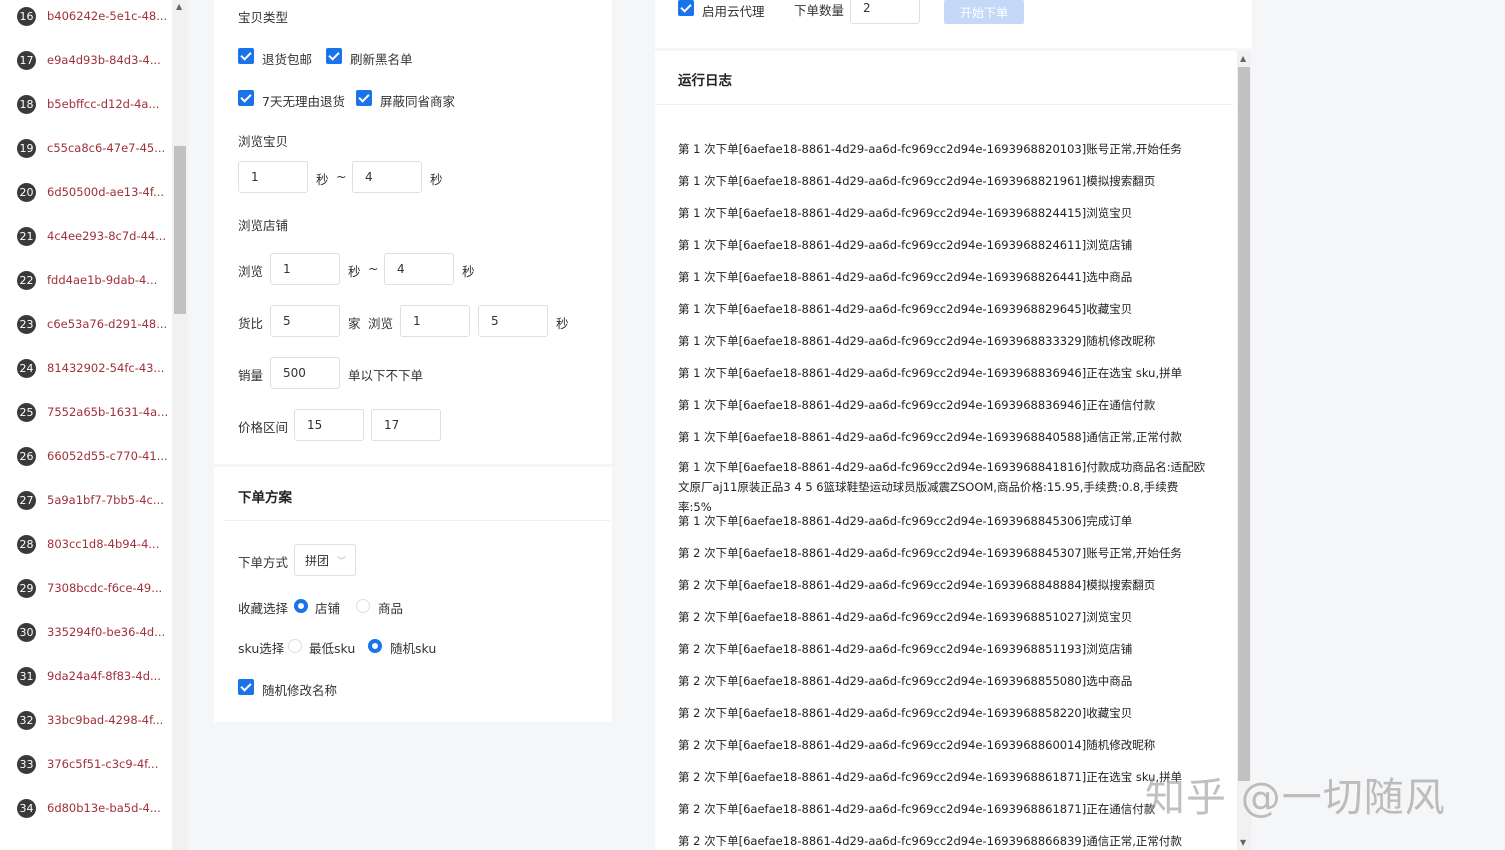 This screenshot has height=850, width=1505. What do you see at coordinates (363, 606) in the screenshot?
I see `favorite-item-radio` at bounding box center [363, 606].